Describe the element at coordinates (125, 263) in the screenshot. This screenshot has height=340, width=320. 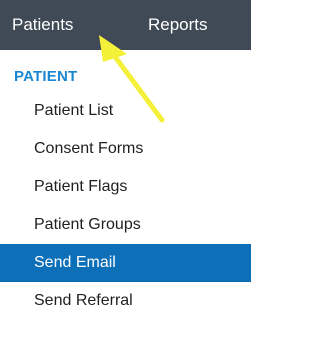
I see `menu-item-send-email: Send Email` at that location.